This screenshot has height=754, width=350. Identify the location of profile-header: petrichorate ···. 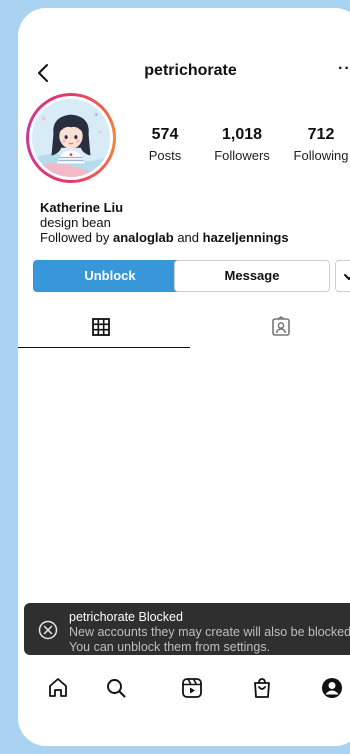
(184, 73).